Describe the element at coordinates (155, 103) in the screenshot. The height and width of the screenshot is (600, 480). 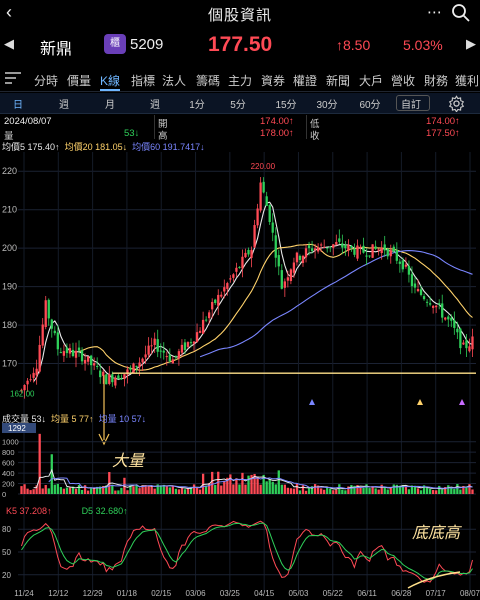
I see `period-3: 週` at that location.